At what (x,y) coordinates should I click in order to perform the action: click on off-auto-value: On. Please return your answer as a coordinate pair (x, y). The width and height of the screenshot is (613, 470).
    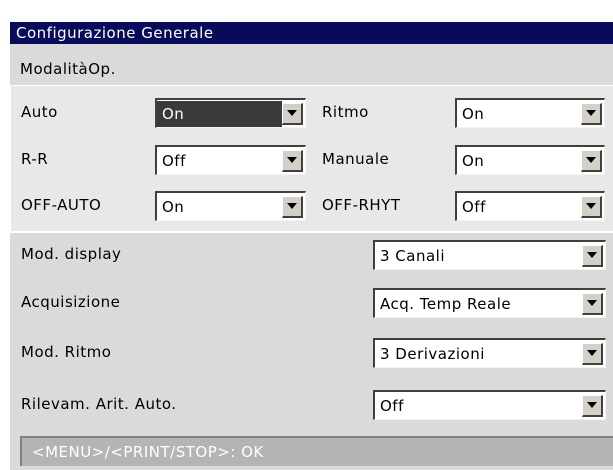
    Looking at the image, I should click on (173, 206).